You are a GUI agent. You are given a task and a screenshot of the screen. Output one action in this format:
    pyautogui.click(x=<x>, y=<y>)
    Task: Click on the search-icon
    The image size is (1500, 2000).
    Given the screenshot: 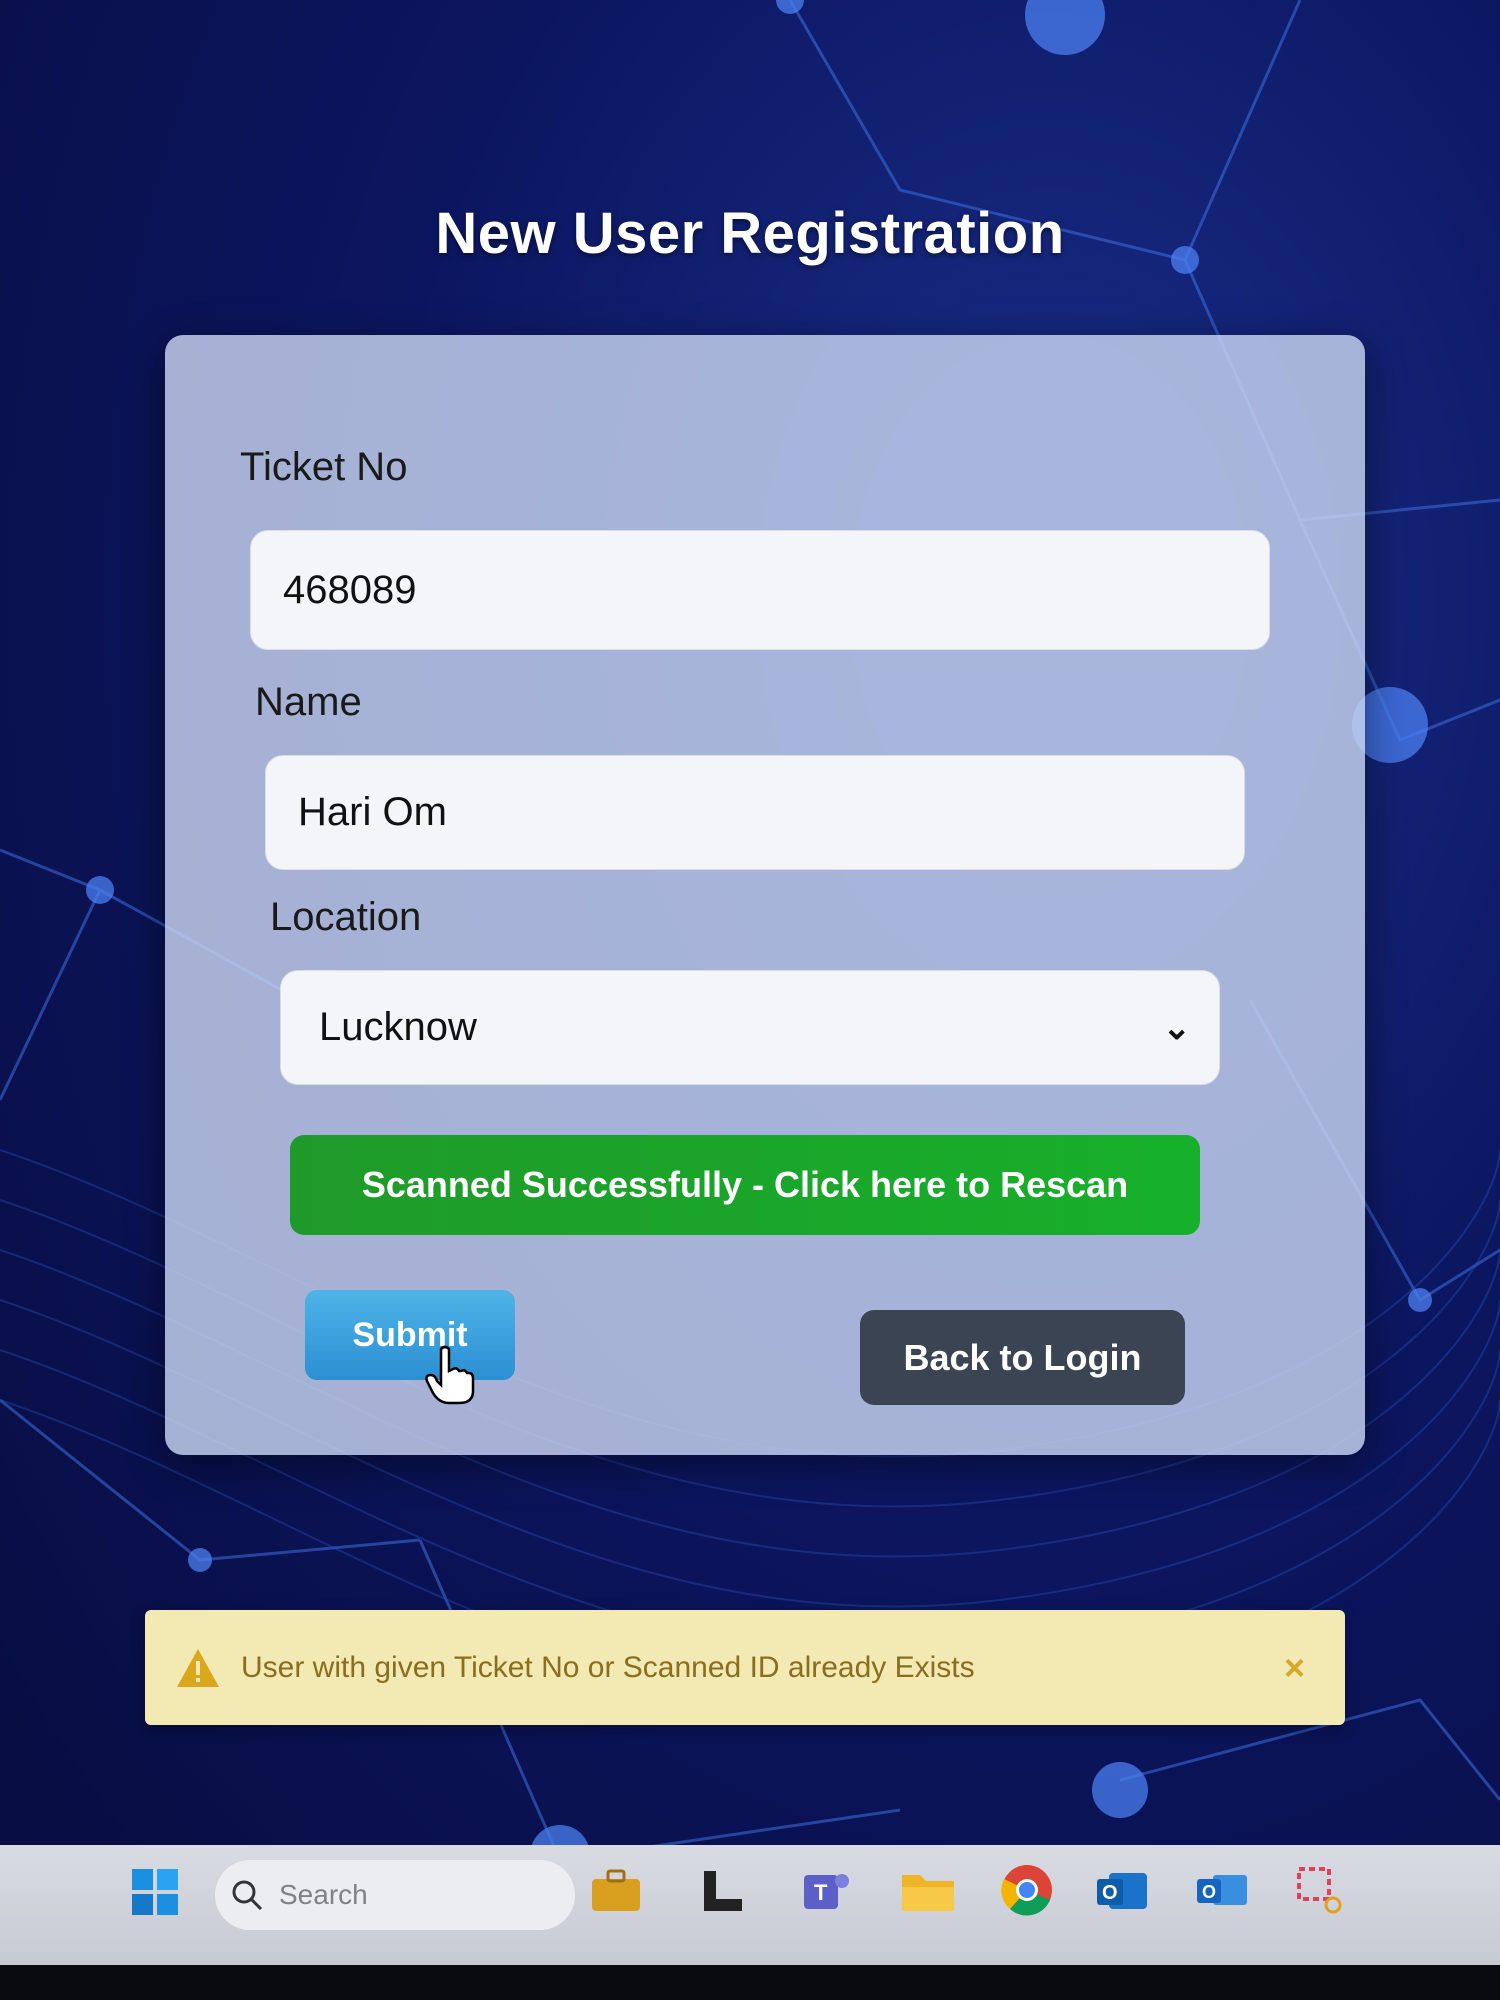 What is the action you would take?
    pyautogui.click(x=247, y=1895)
    